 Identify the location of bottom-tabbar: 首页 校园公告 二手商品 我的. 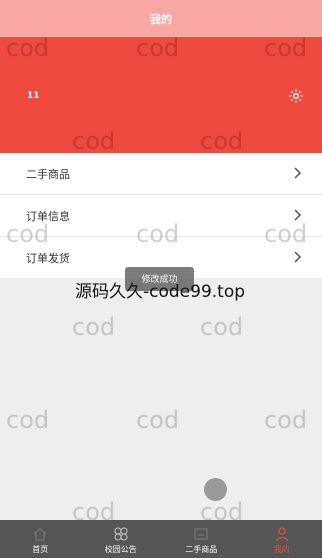
(161, 539).